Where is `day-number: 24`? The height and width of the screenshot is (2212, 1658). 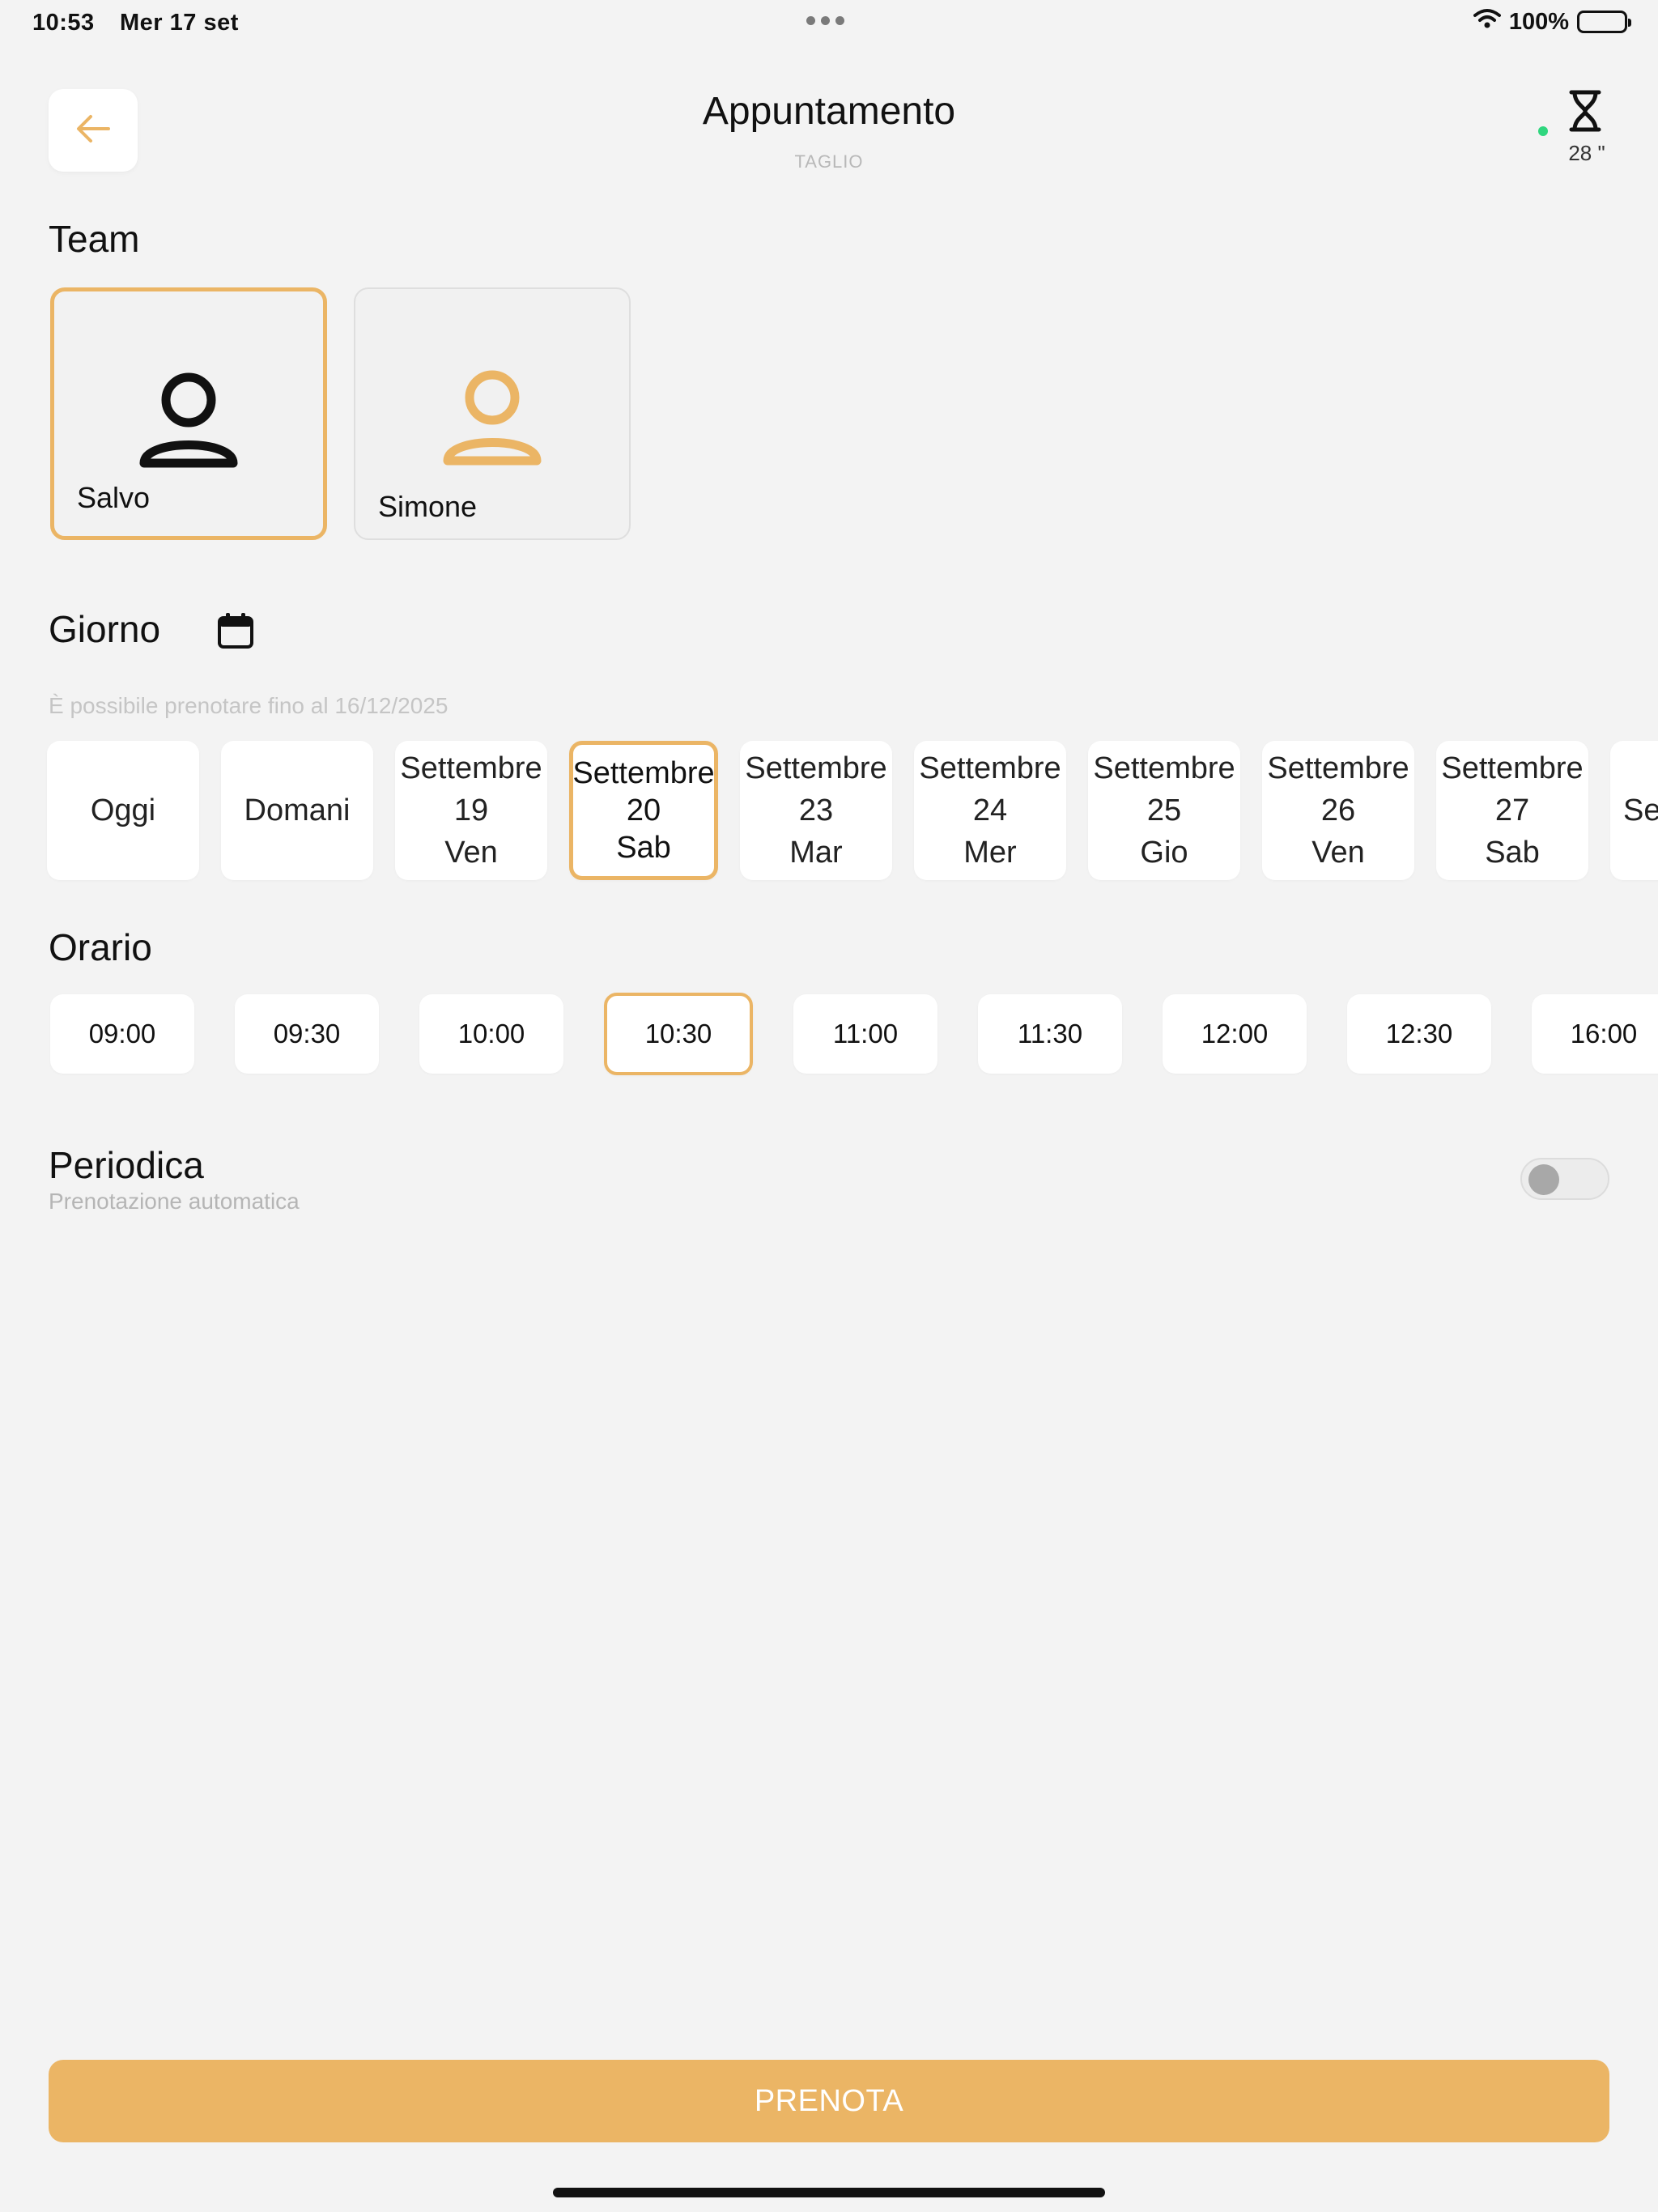
day-number: 24 is located at coordinates (990, 810).